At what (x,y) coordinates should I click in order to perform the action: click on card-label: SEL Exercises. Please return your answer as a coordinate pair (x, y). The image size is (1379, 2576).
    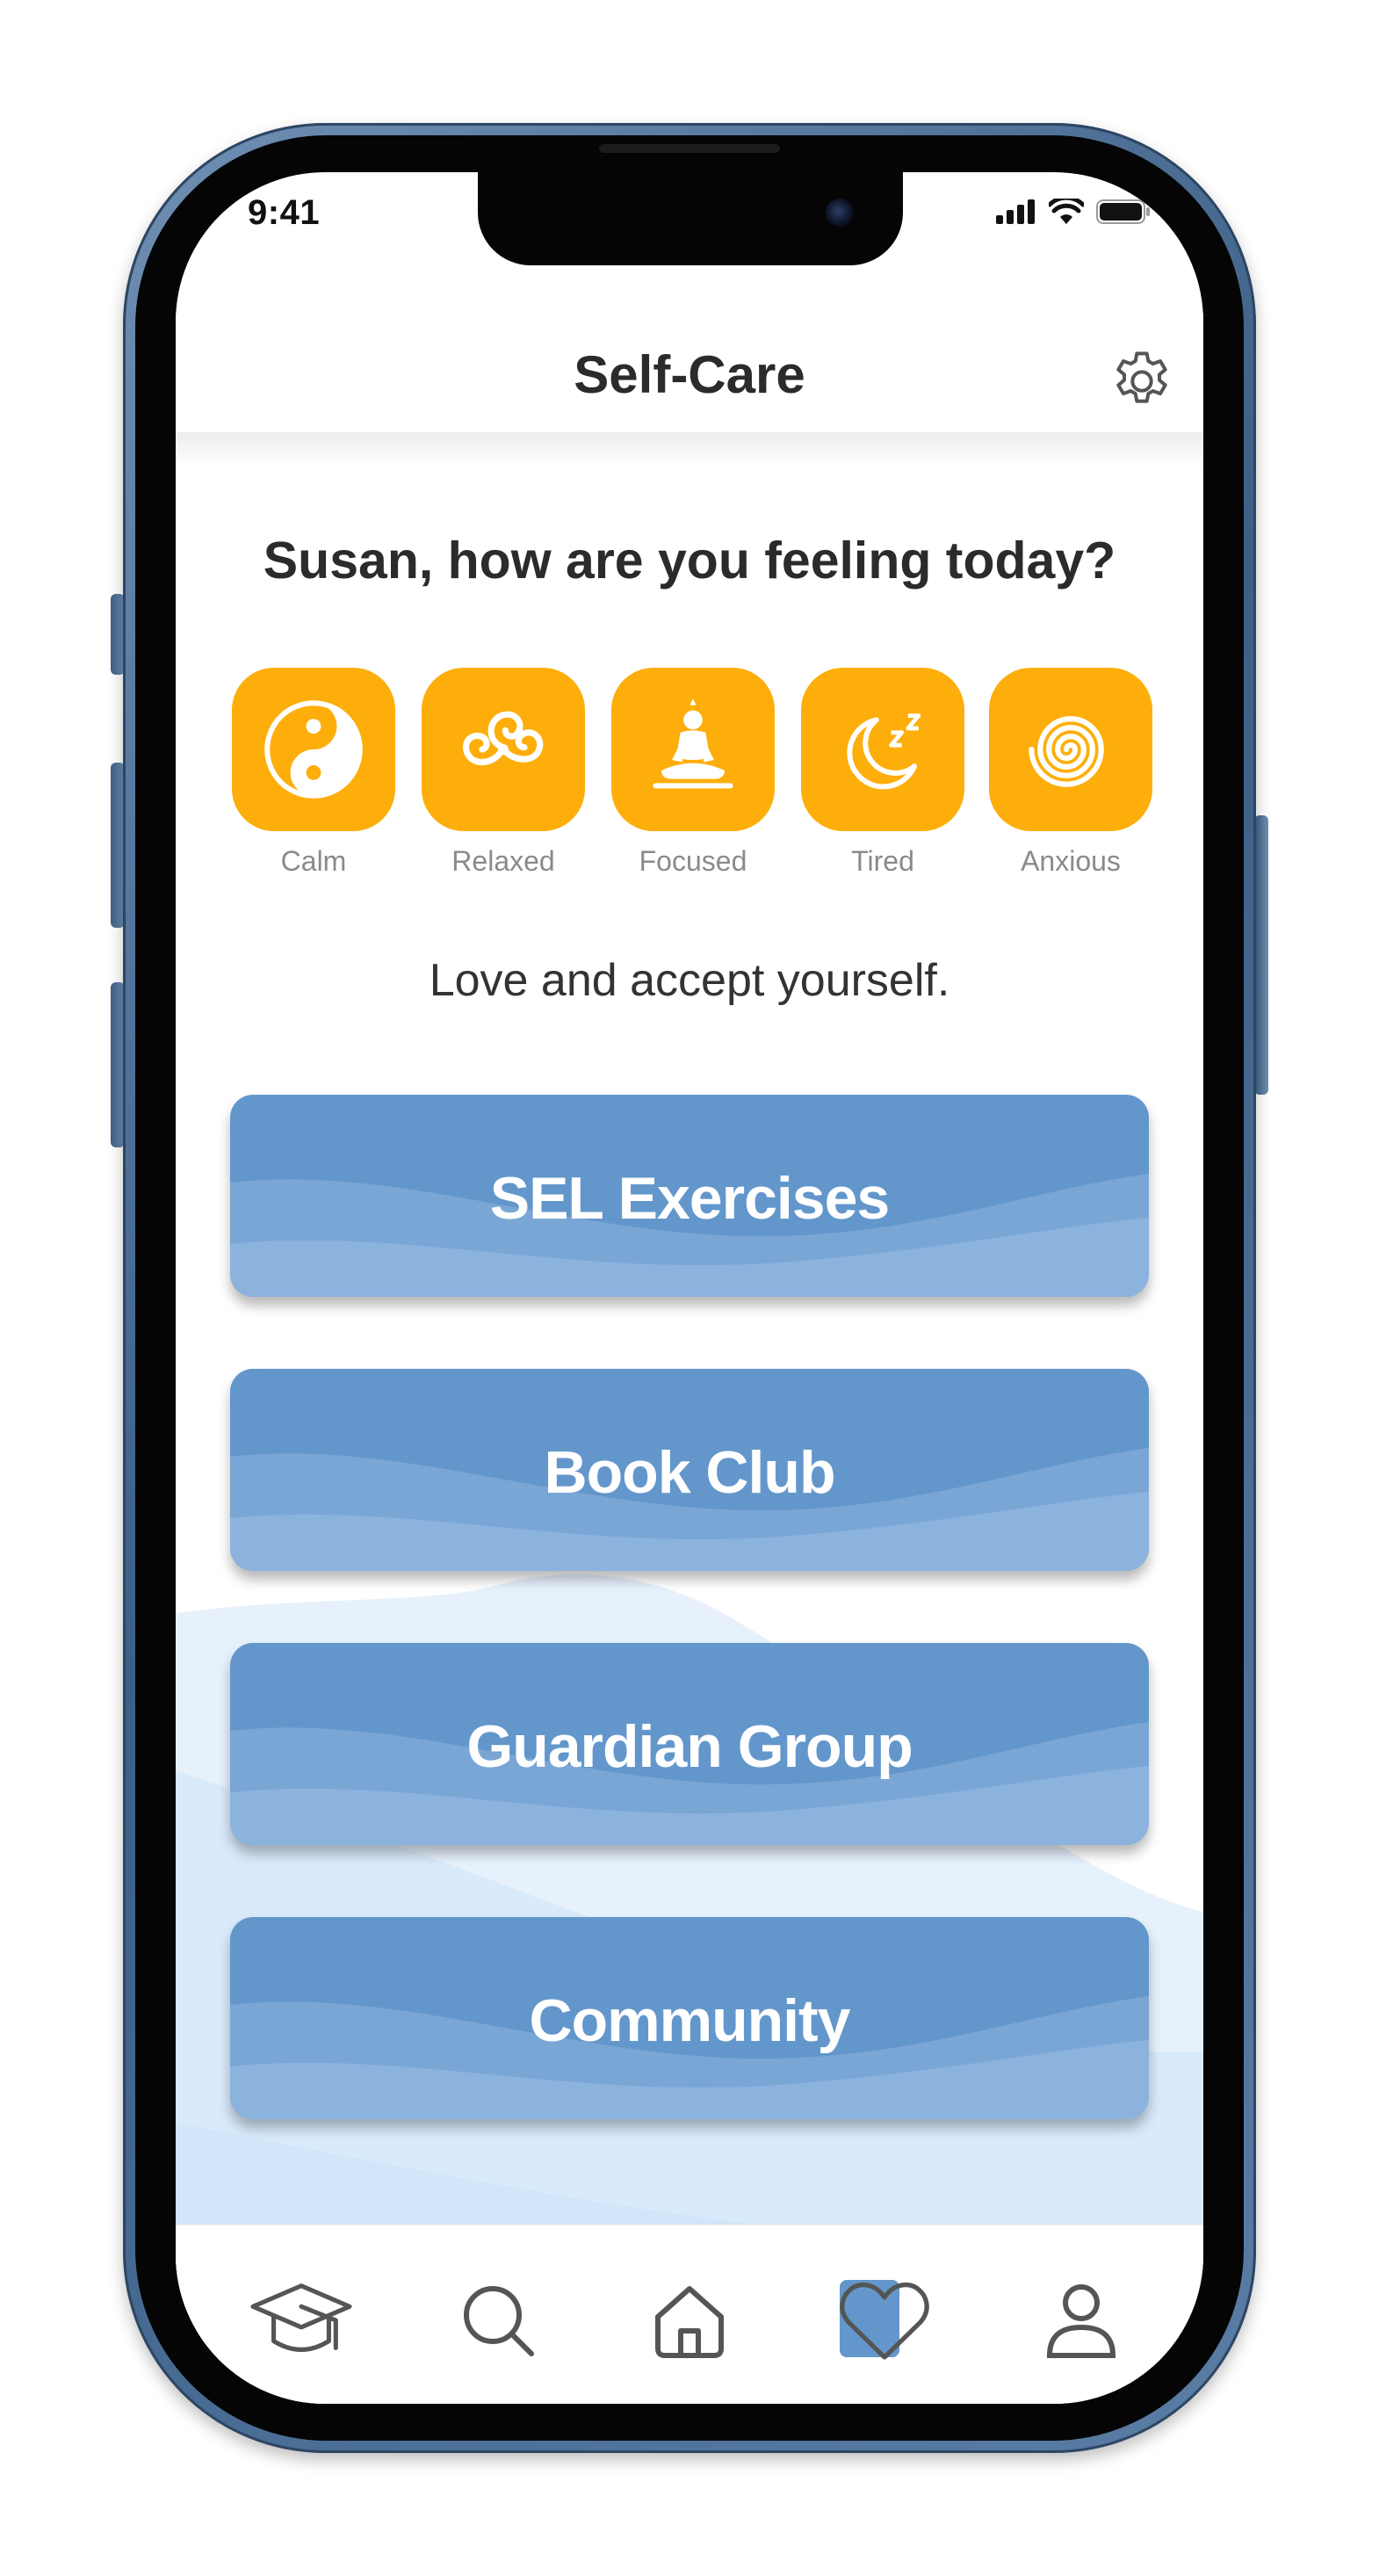
    Looking at the image, I should click on (690, 1198).